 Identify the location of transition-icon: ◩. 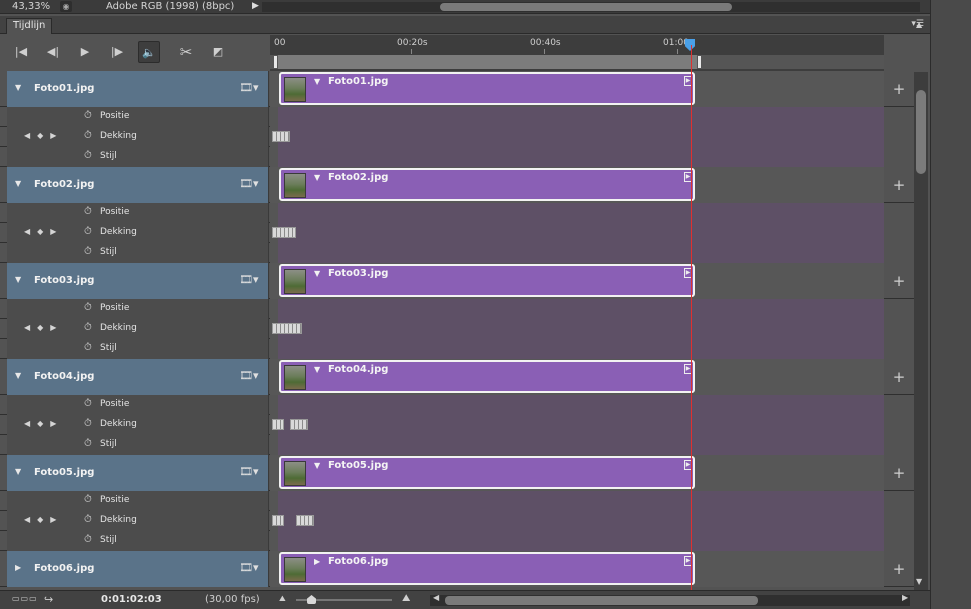
(218, 52).